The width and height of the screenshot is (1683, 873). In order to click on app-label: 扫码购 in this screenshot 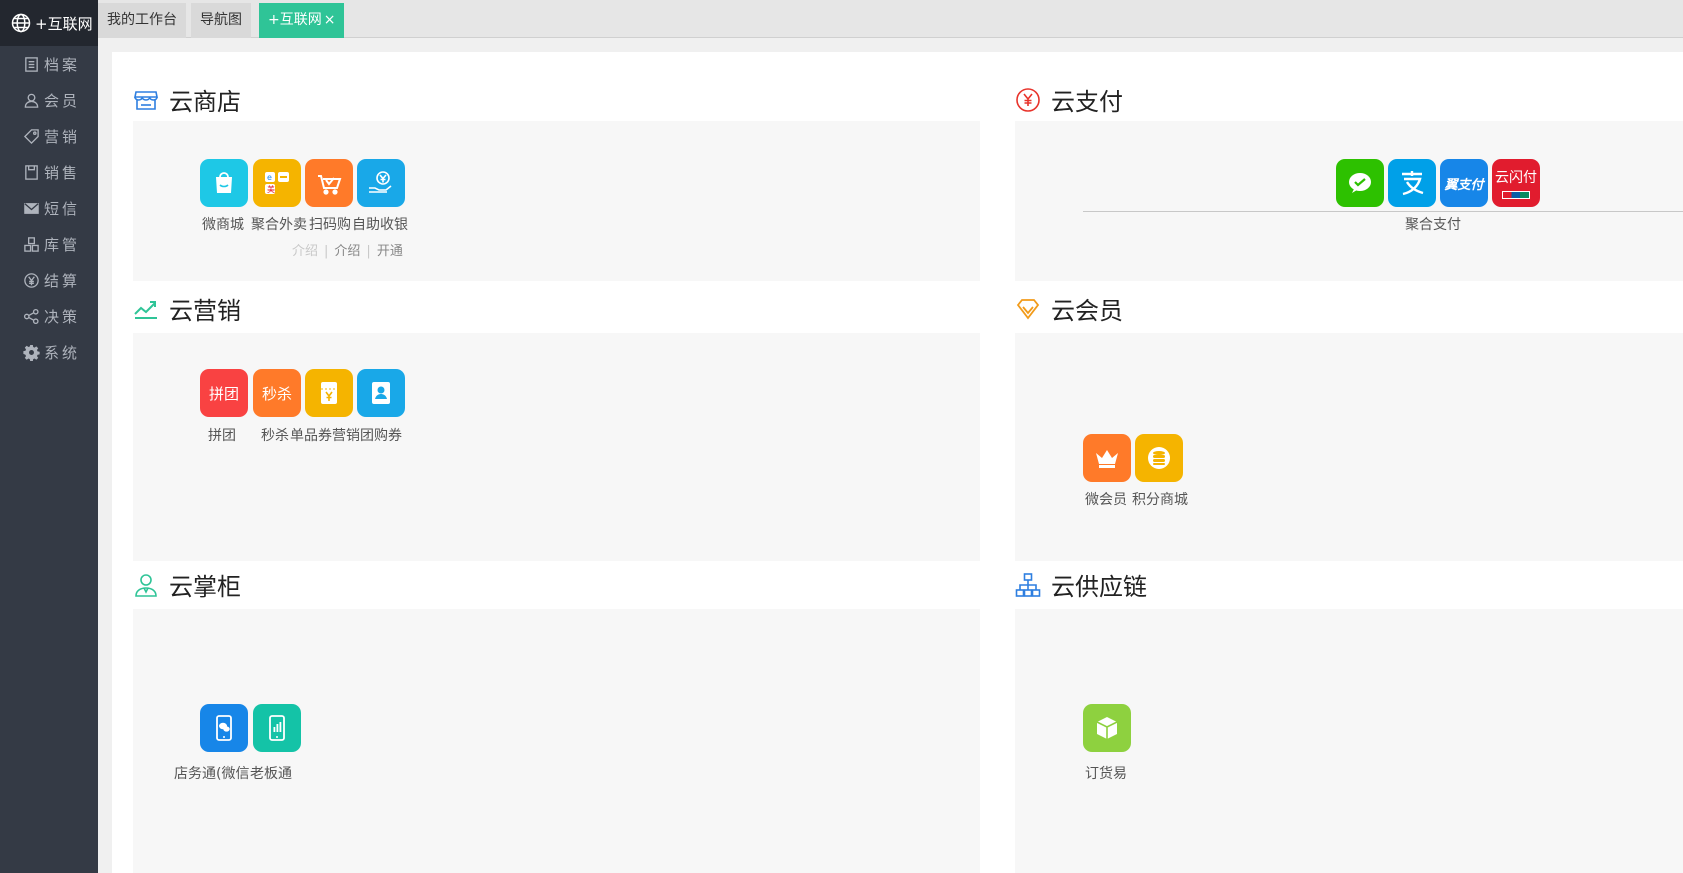, I will do `click(330, 225)`.